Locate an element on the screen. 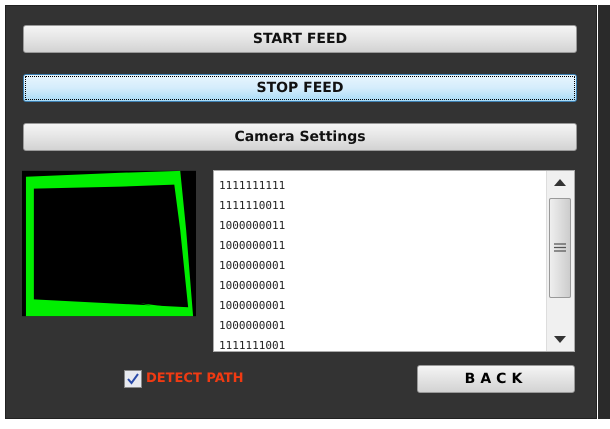 The image size is (610, 429). grip-icon is located at coordinates (560, 247).